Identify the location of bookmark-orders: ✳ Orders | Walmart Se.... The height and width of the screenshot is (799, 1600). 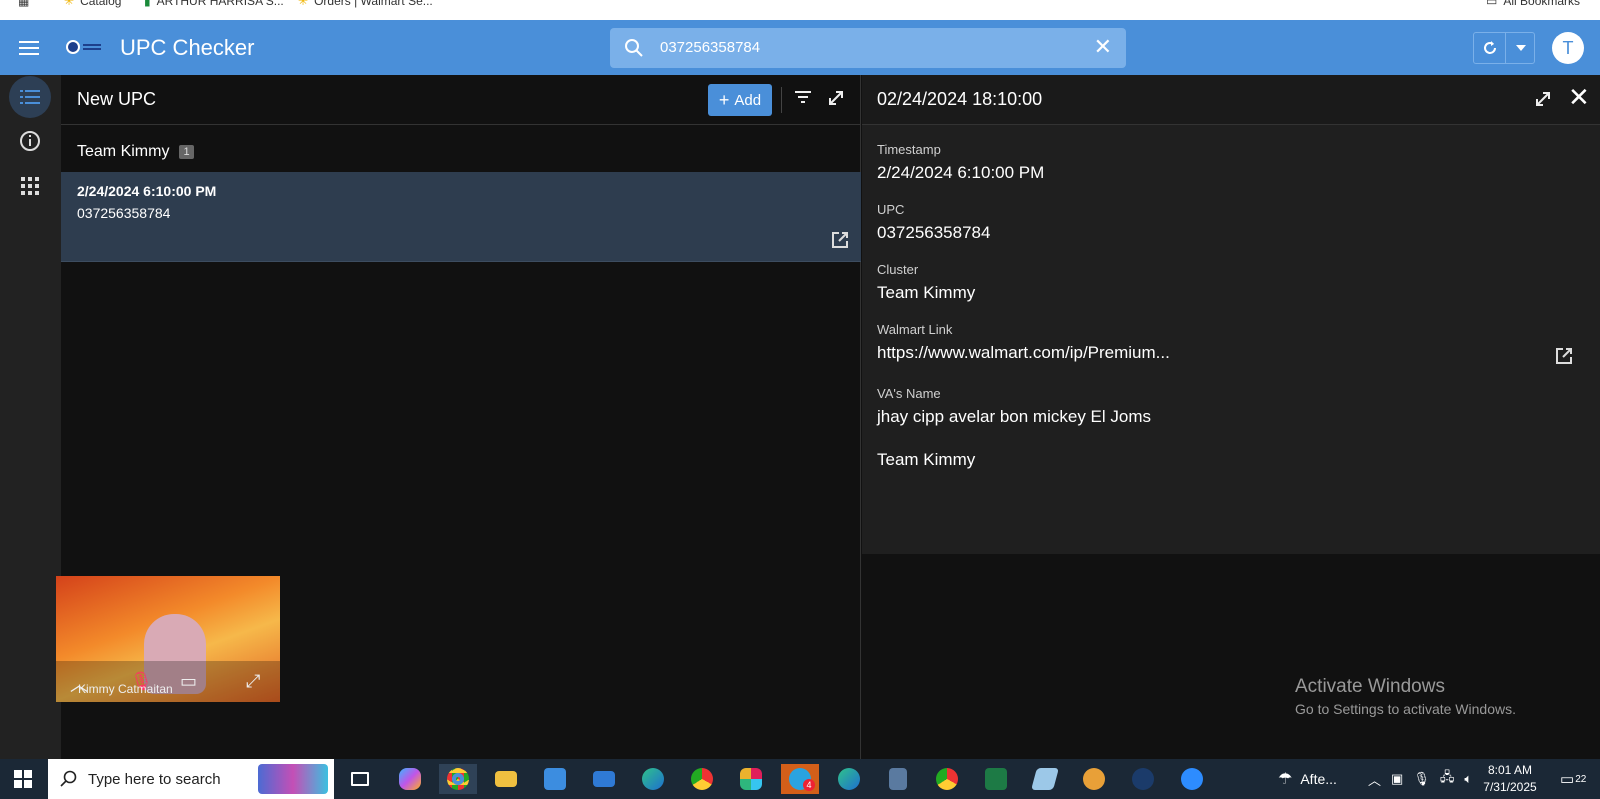
(365, 4).